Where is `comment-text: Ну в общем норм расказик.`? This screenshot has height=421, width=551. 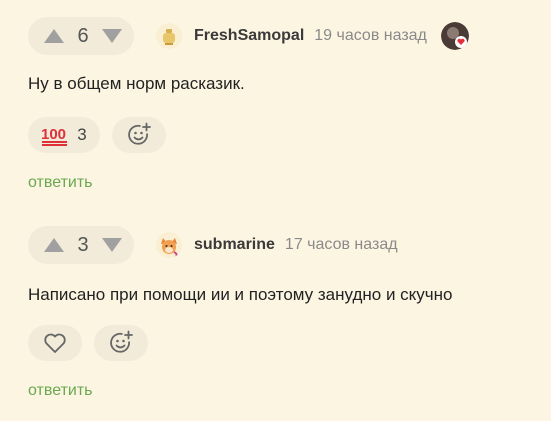 comment-text: Ну в общем норм расказик. is located at coordinates (136, 83).